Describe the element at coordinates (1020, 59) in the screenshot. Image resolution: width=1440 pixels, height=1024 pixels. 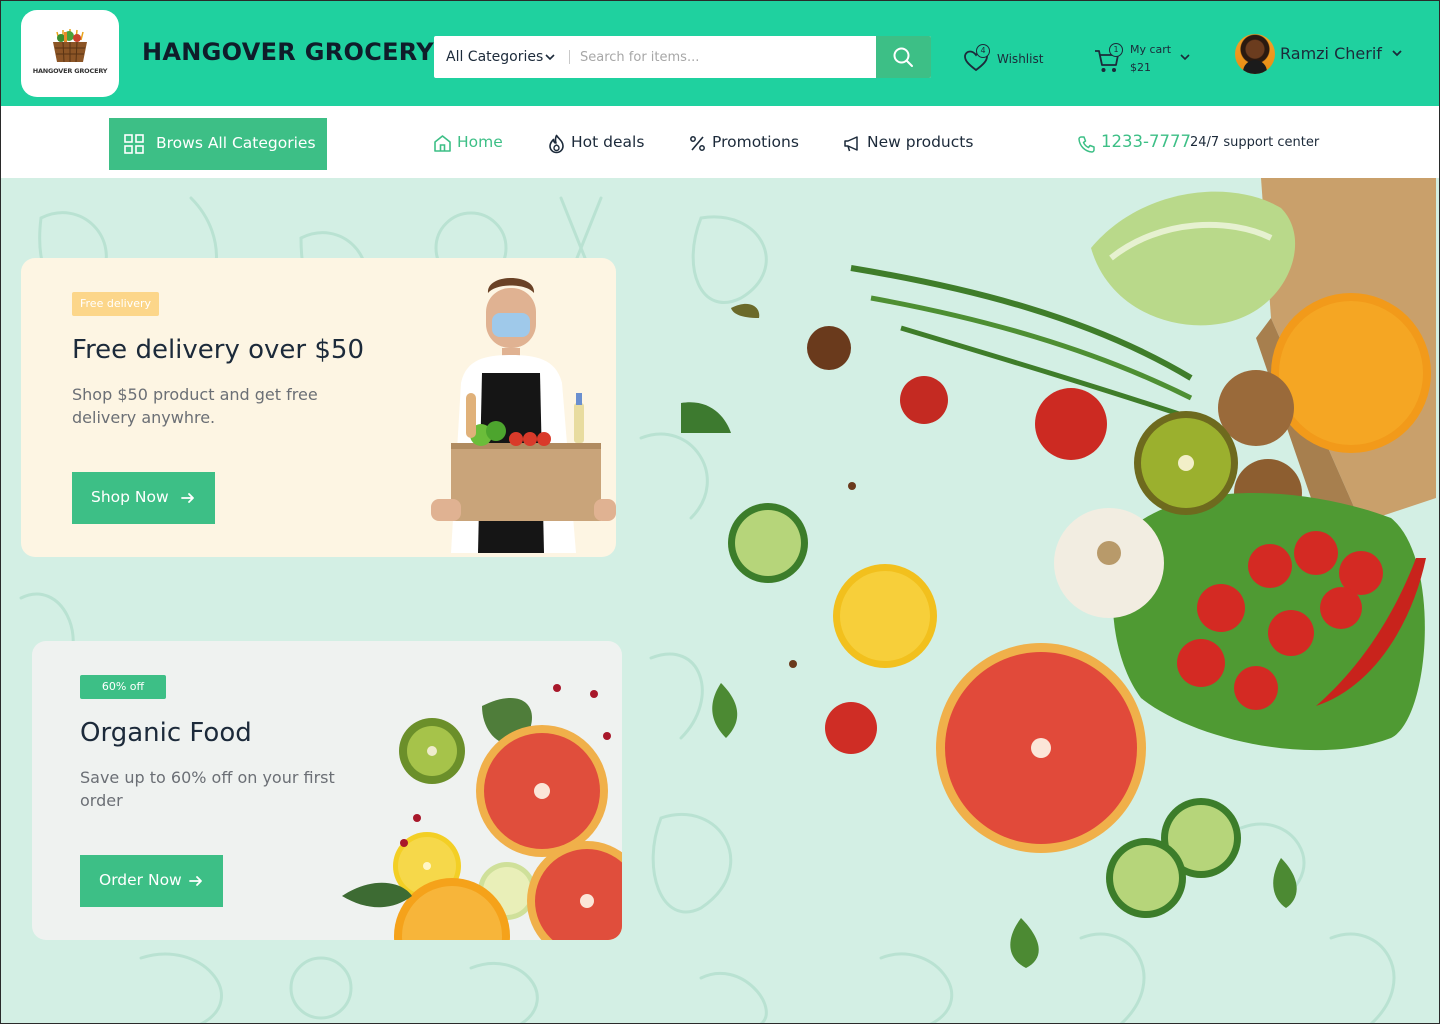
I see `wishlist-label: Wishlist` at that location.